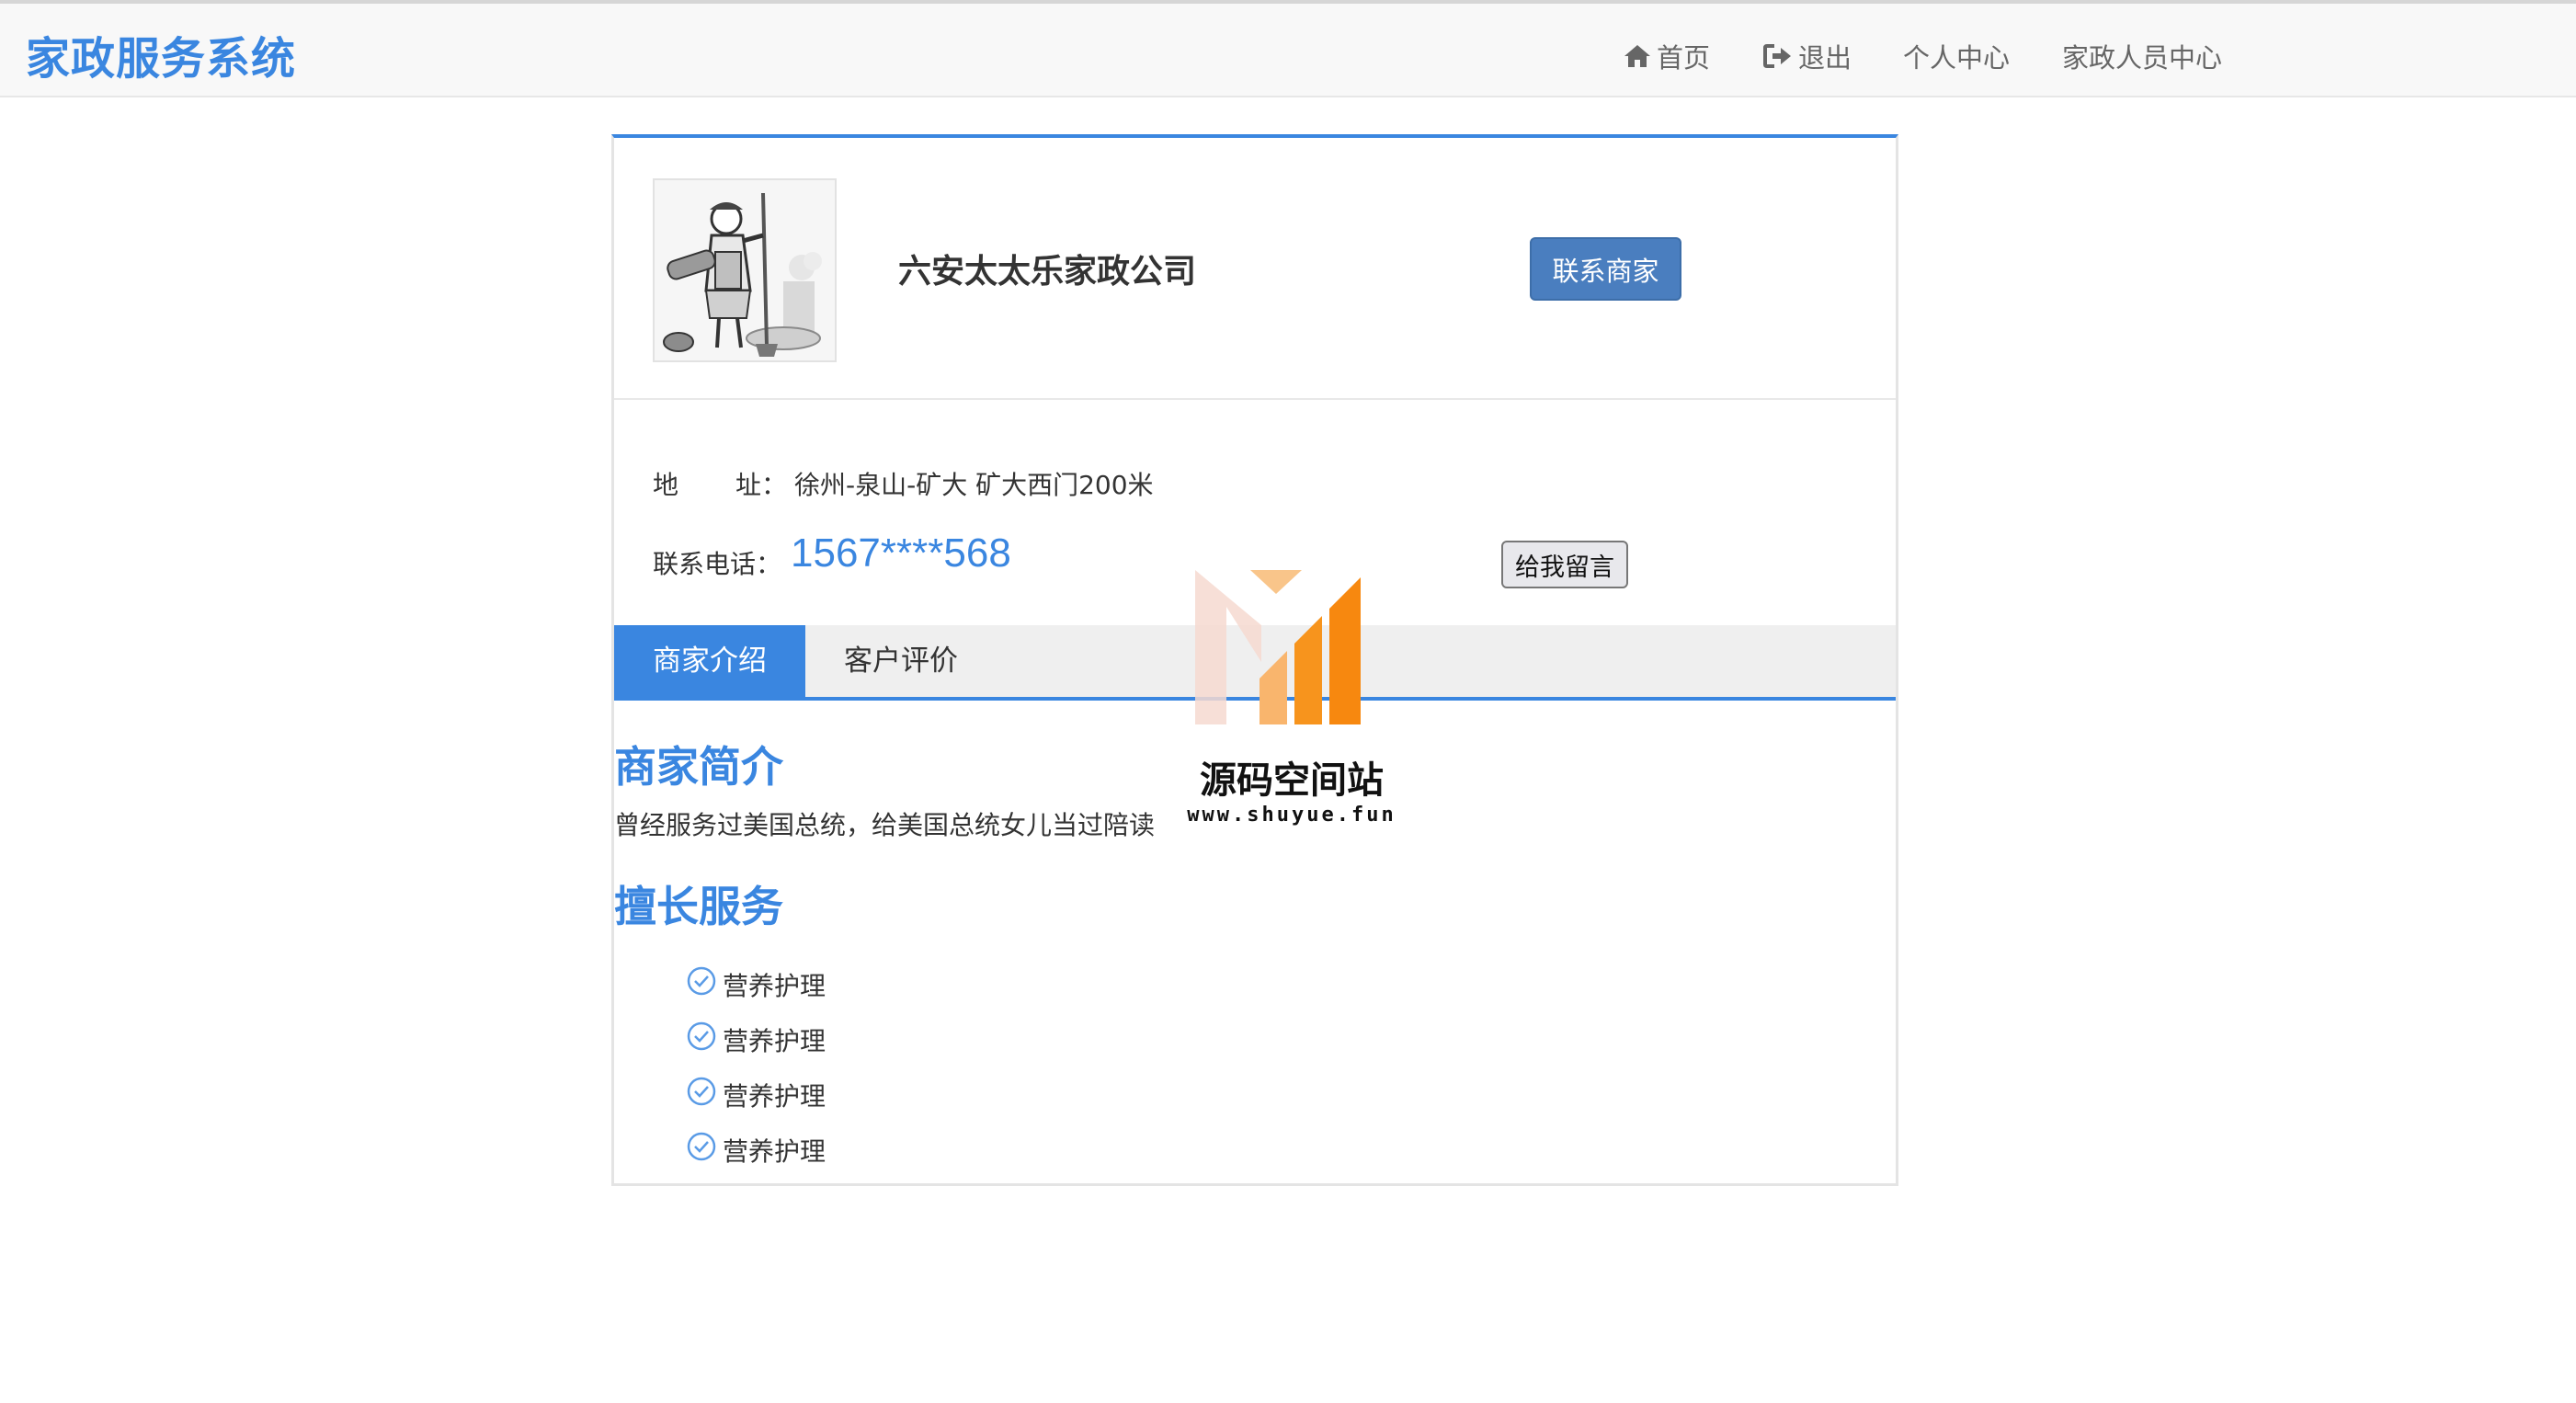 The image size is (2576, 1403). What do you see at coordinates (717, 564) in the screenshot?
I see `phone-label: 联系电话：` at bounding box center [717, 564].